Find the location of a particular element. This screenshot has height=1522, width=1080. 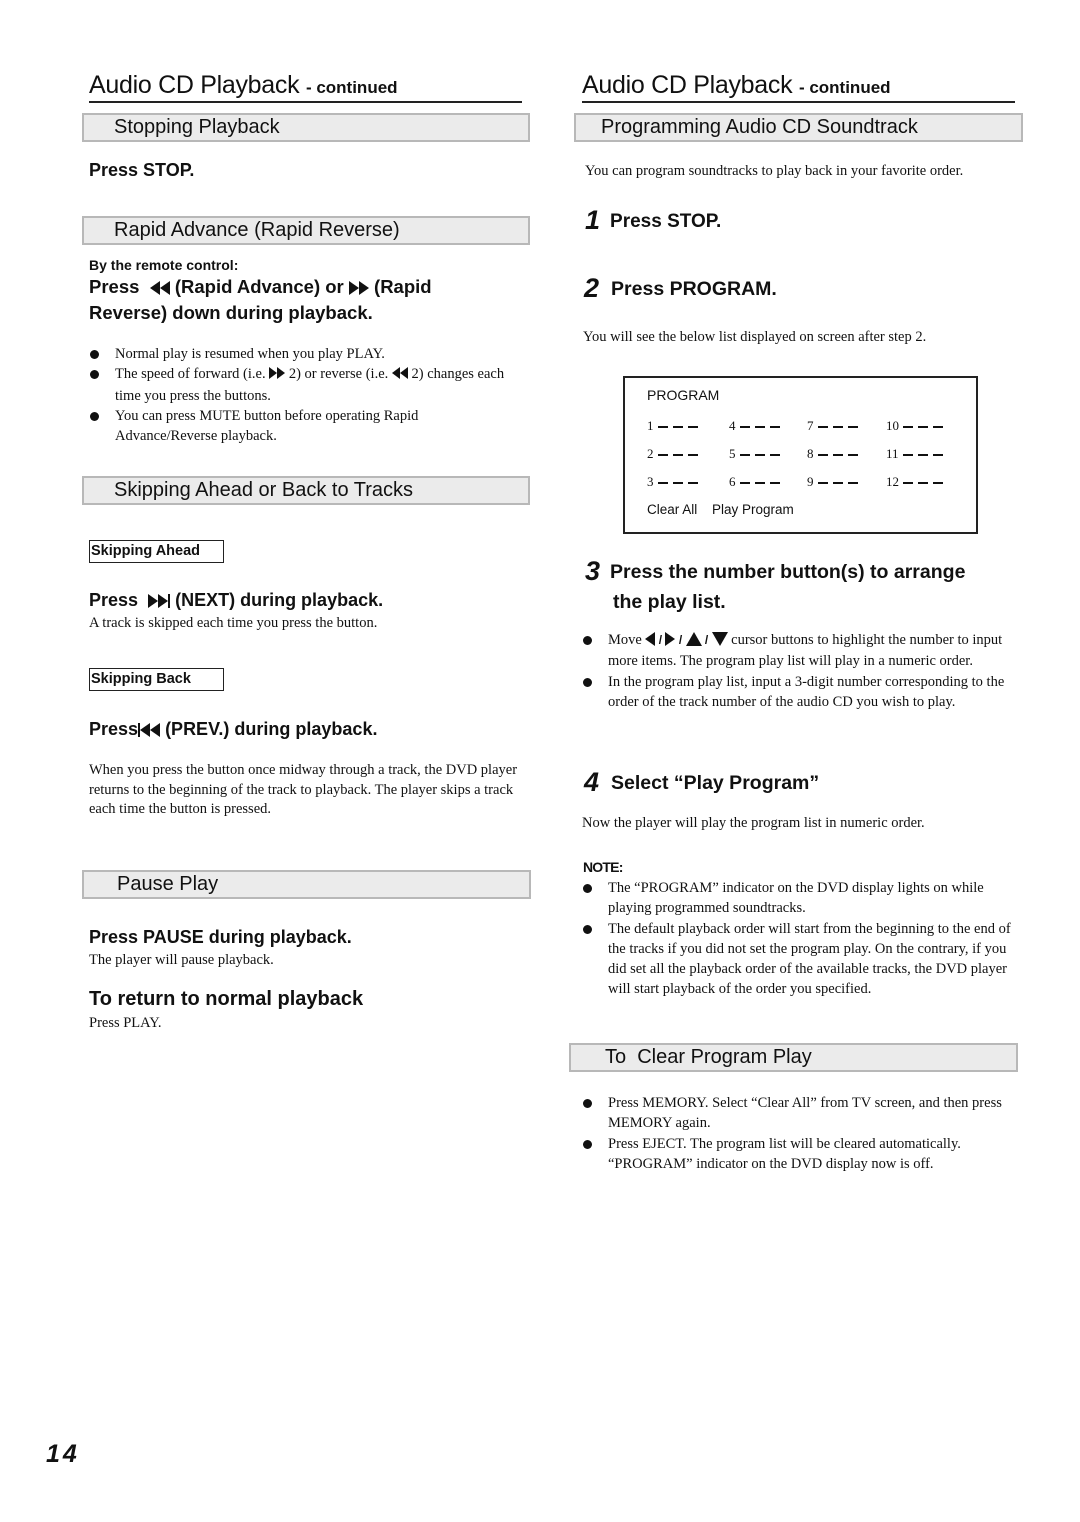

rapid-instruction: Press (Rapid Advance) or (Rapid is located at coordinates (260, 287).